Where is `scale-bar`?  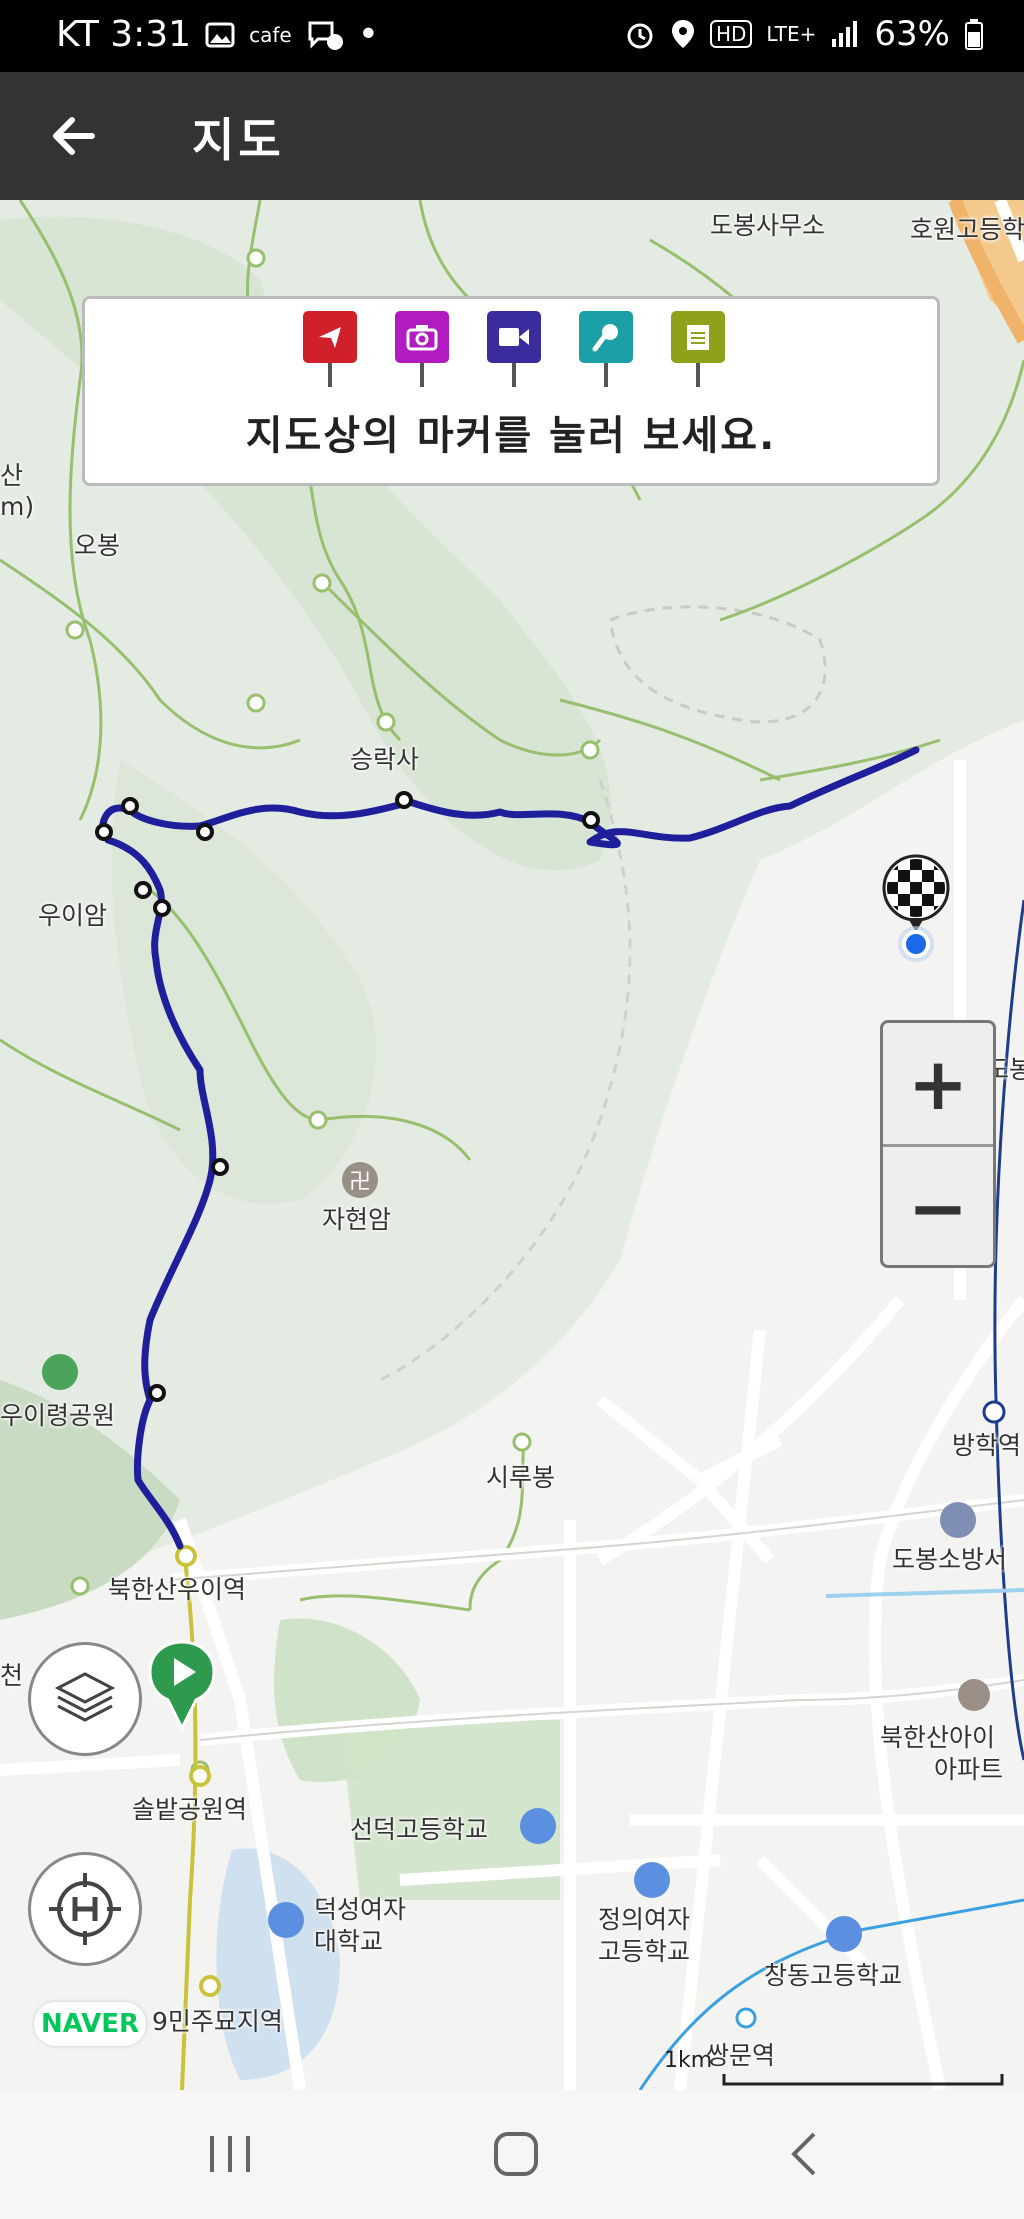
scale-bar is located at coordinates (863, 2080).